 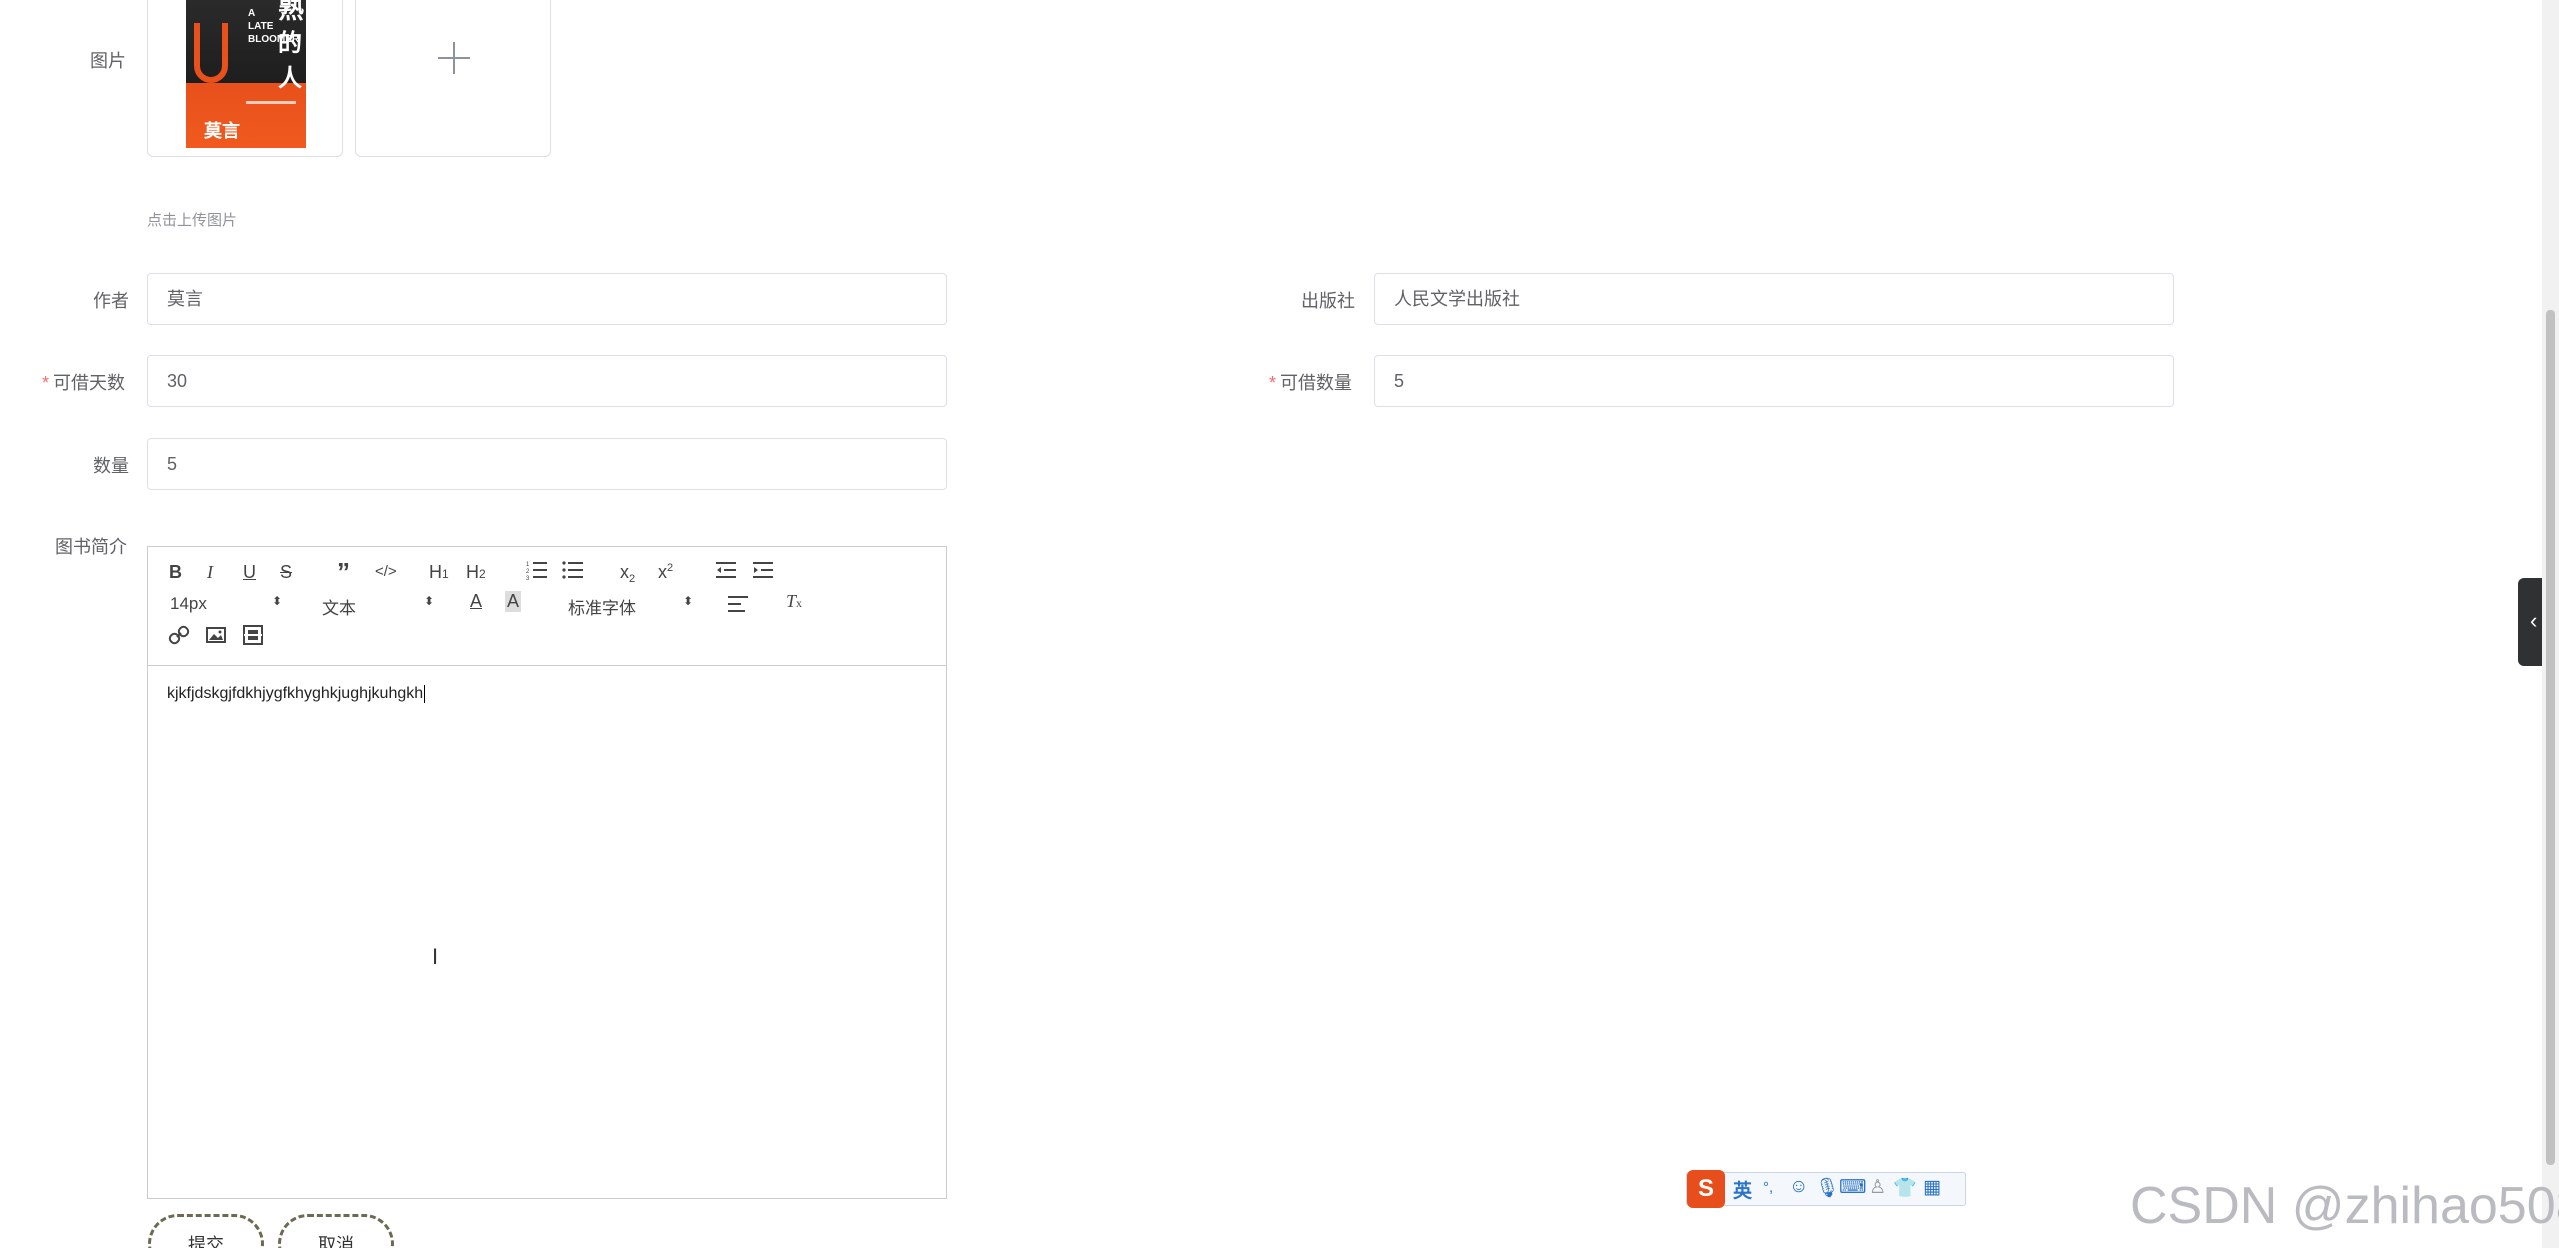 I want to click on borrow-count-label: * 可借数量, so click(x=1311, y=383).